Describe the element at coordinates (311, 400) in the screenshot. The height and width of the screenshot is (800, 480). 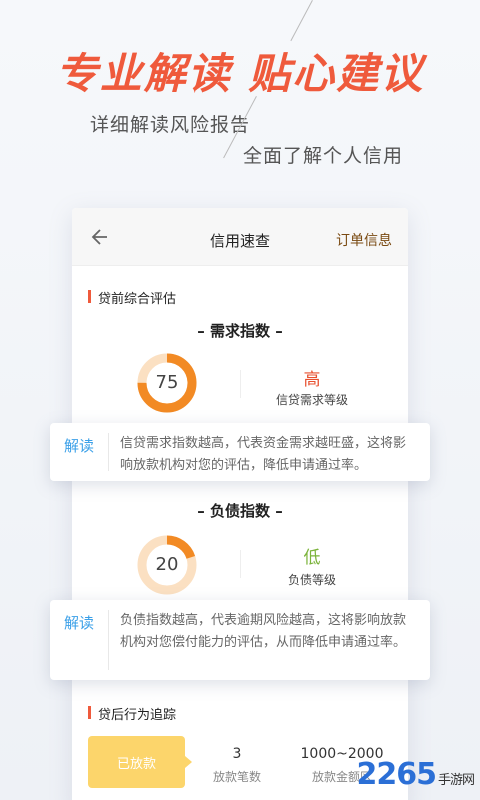
I see `demand-level-label: 信贷需求等级` at that location.